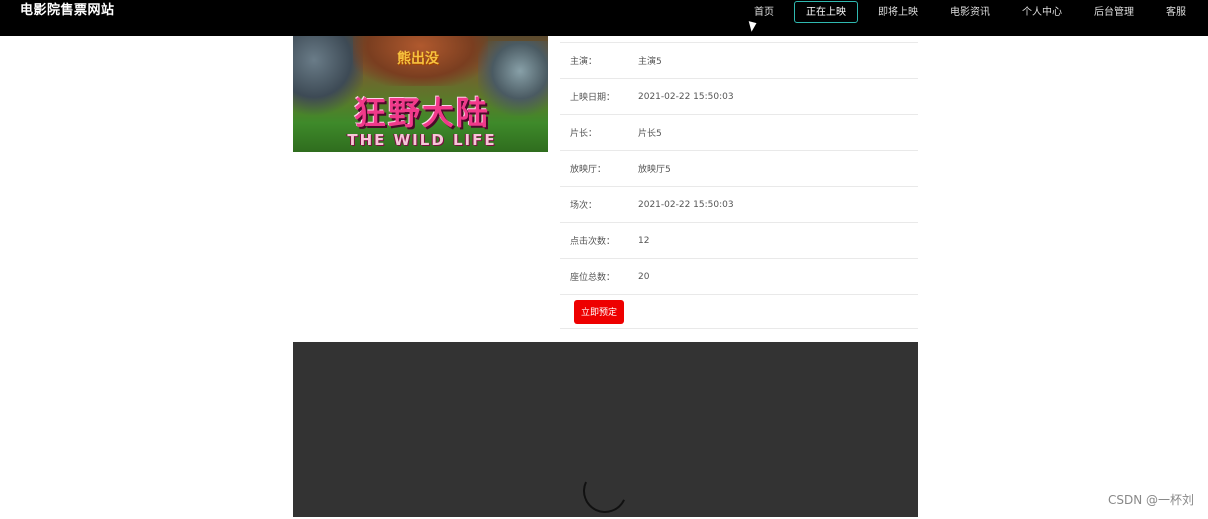 The image size is (1208, 519). What do you see at coordinates (593, 242) in the screenshot?
I see `clicks-label: 点击次数：` at bounding box center [593, 242].